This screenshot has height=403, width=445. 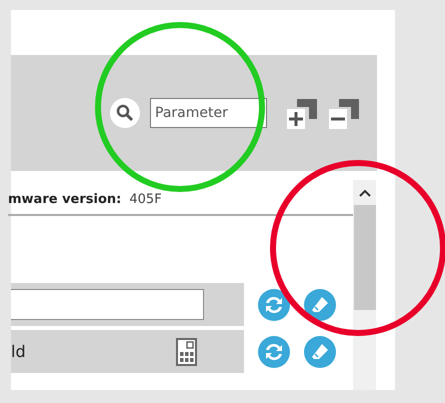 What do you see at coordinates (145, 199) in the screenshot?
I see `firmware-value: 405F` at bounding box center [145, 199].